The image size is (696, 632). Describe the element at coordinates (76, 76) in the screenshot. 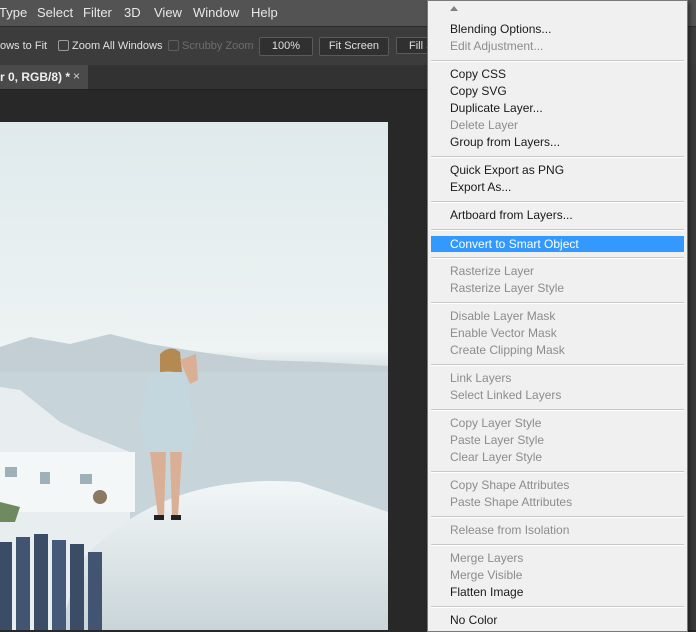

I see `close-icon: ×` at that location.